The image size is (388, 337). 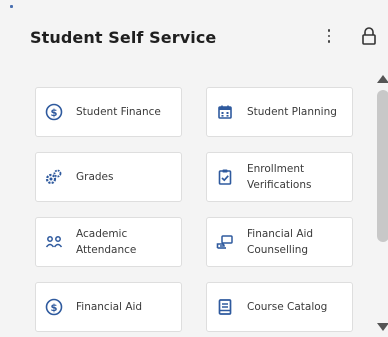 I want to click on tile-financial-aid-counselling: Financial Aid Counselling, so click(x=279, y=242).